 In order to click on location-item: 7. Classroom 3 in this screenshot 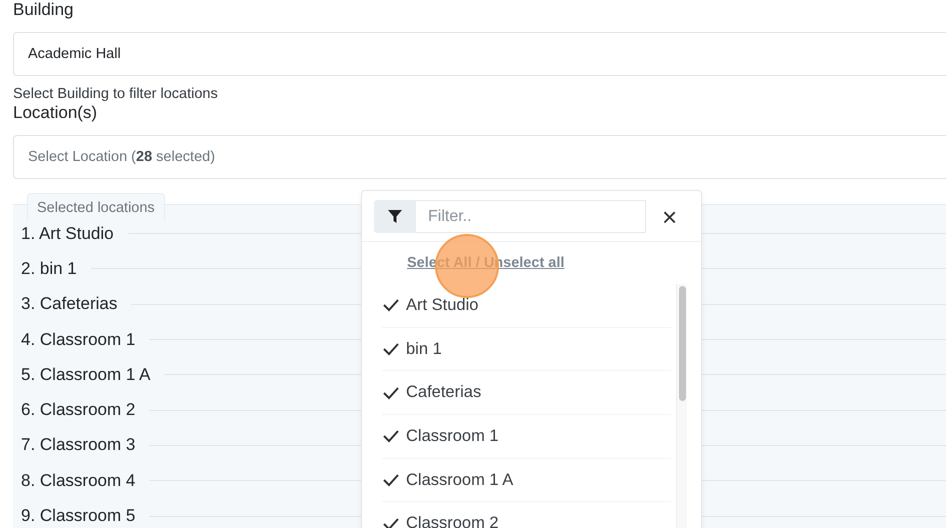, I will do `click(78, 445)`.